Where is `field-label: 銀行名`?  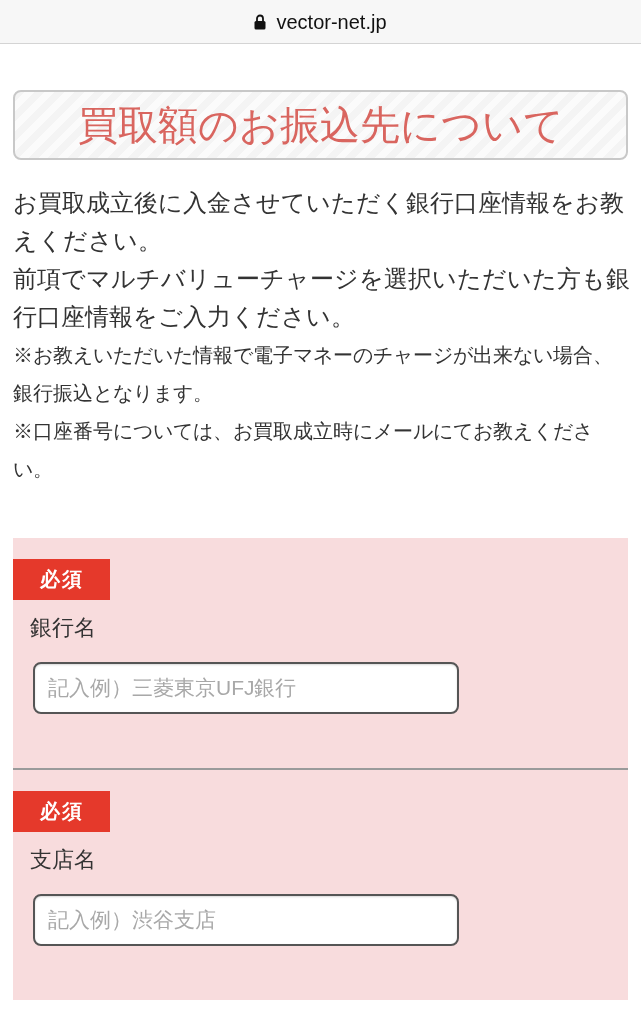
field-label: 銀行名 is located at coordinates (63, 628).